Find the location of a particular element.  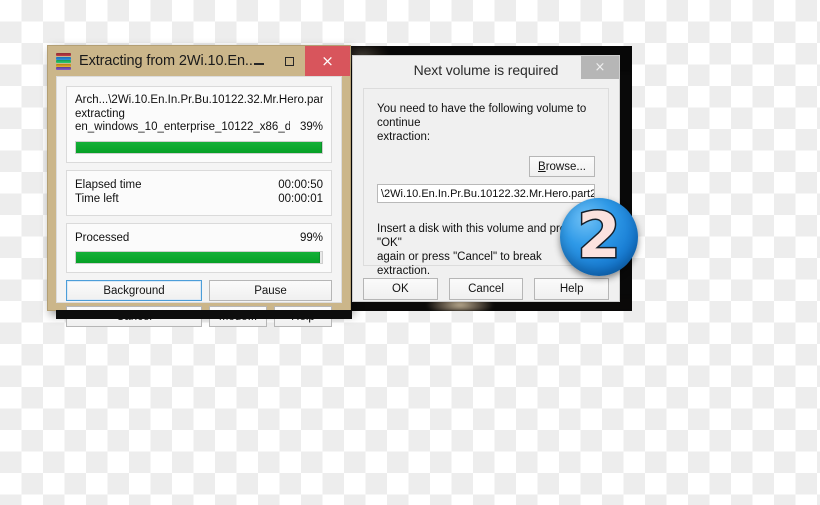

pause-button: Pause is located at coordinates (270, 290).